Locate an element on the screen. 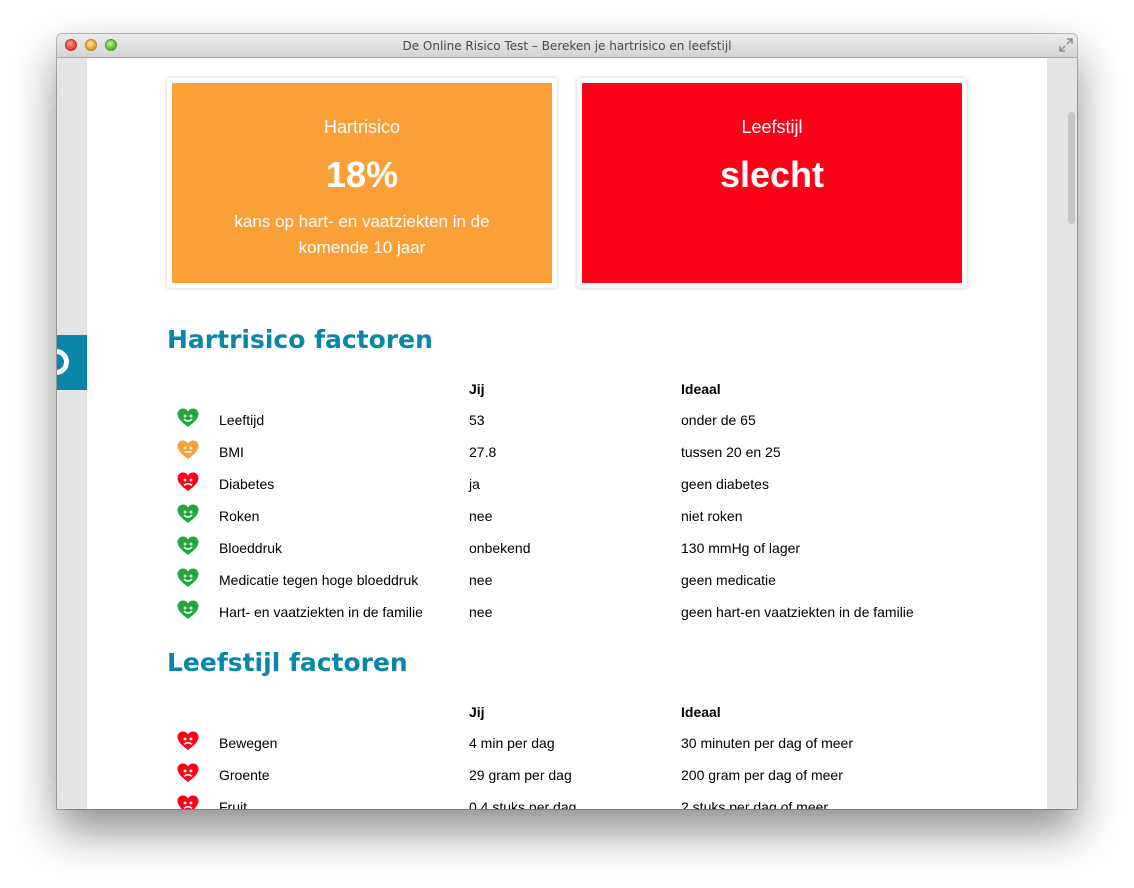 Image resolution: width=1134 pixels, height=888 pixels. factor-ideal-value: 200 gram per dag of meer is located at coordinates (762, 775).